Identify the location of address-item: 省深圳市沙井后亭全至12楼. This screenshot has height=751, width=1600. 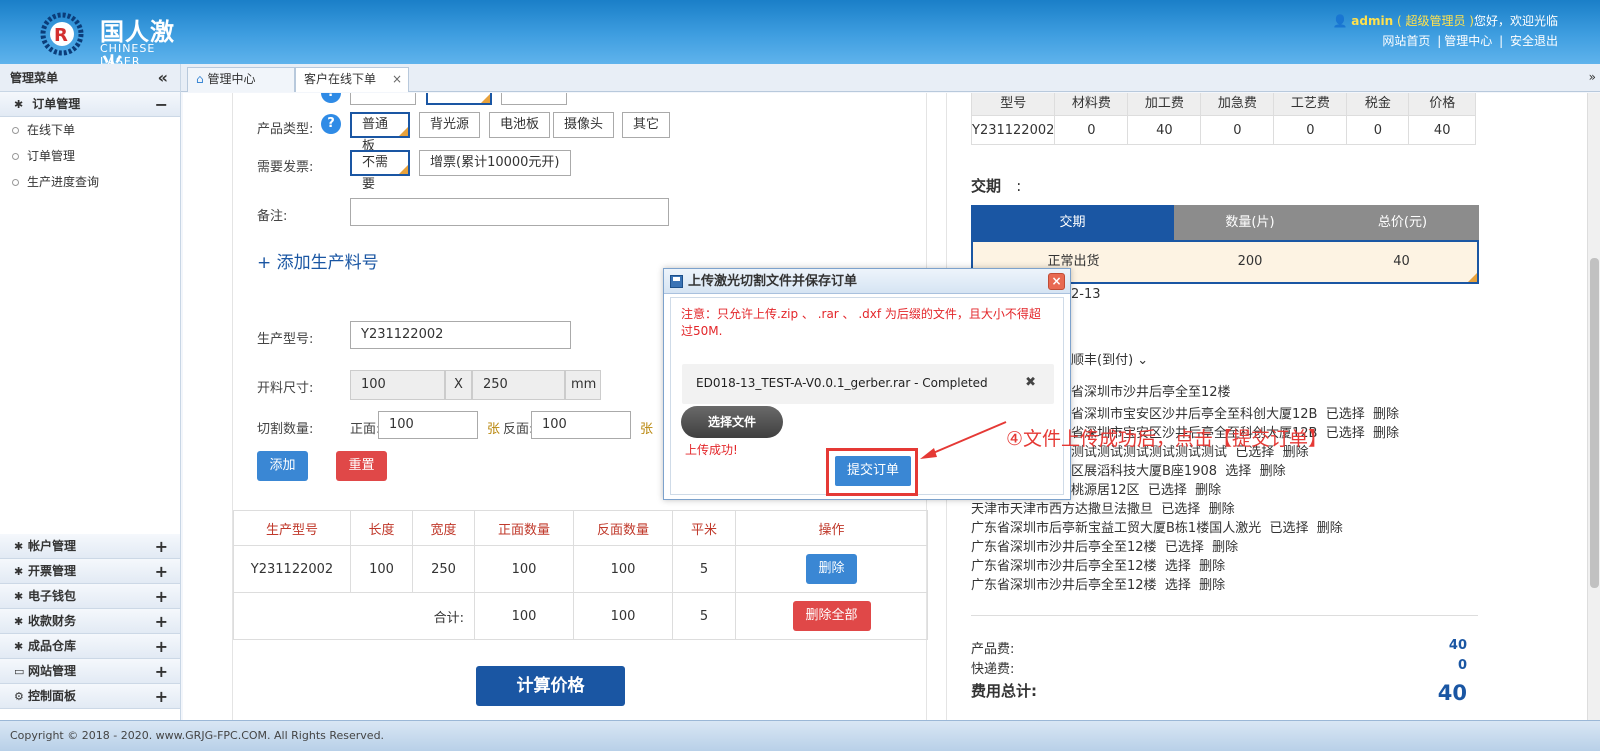
(1151, 390).